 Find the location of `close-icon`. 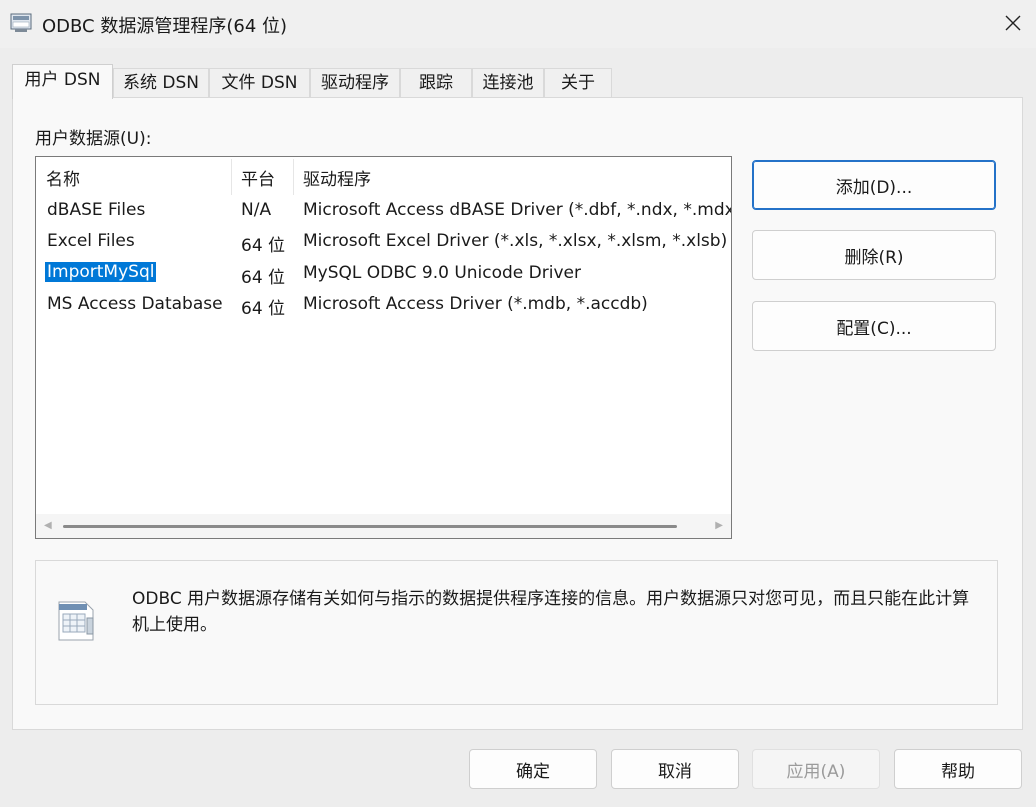

close-icon is located at coordinates (1013, 23).